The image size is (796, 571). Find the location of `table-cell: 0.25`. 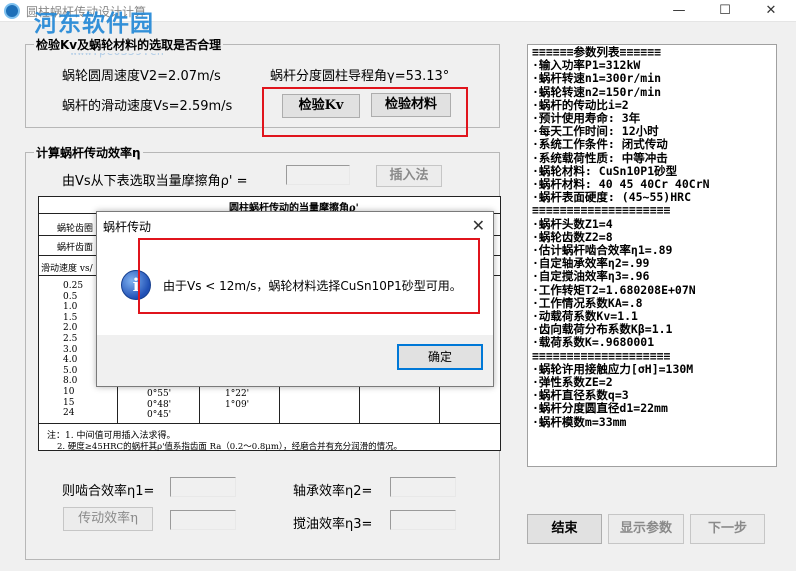

table-cell: 0.25 is located at coordinates (73, 286).